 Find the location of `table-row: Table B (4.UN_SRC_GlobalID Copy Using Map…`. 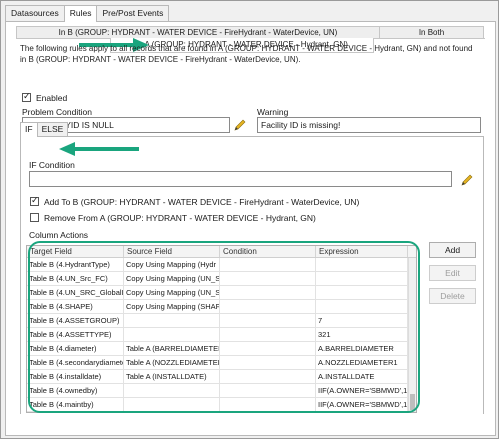

table-row: Table B (4.UN_SRC_GlobalID Copy Using Map… is located at coordinates (221, 293).